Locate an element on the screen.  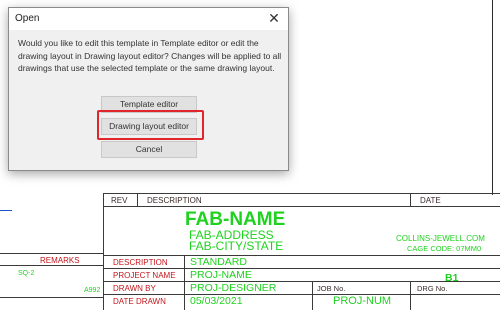
job-no-value: PROJ-NUM is located at coordinates (362, 301).